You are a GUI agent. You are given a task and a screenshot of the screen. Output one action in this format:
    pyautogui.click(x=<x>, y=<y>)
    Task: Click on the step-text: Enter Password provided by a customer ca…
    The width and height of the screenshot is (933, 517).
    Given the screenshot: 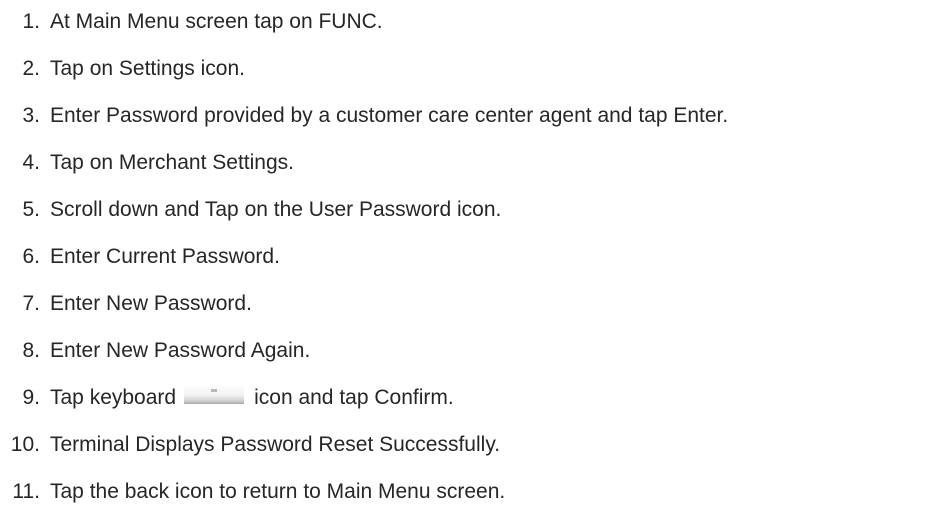 What is the action you would take?
    pyautogui.click(x=389, y=115)
    